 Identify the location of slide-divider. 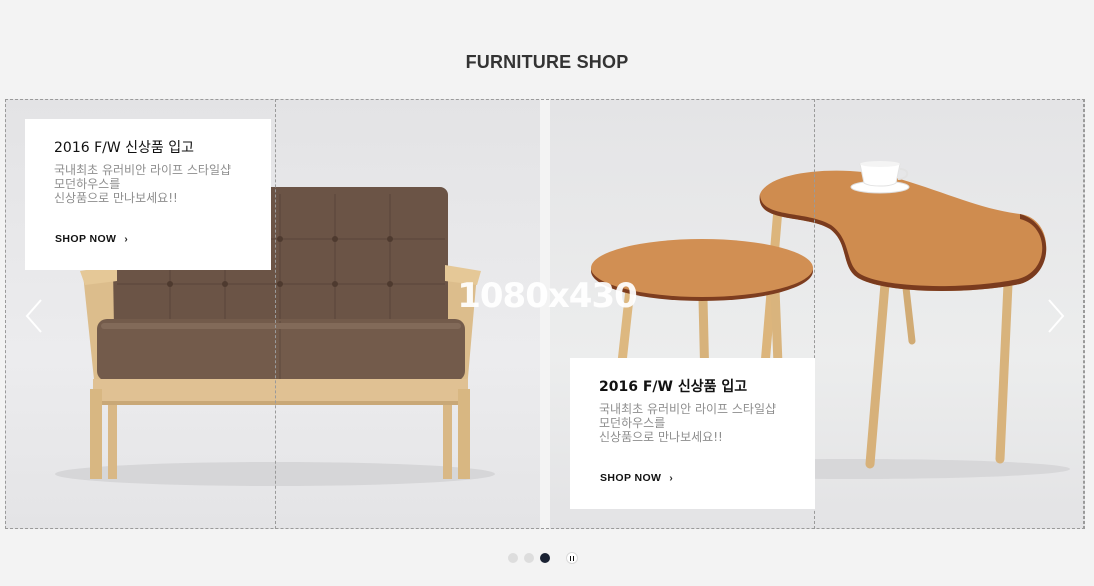
(545, 314).